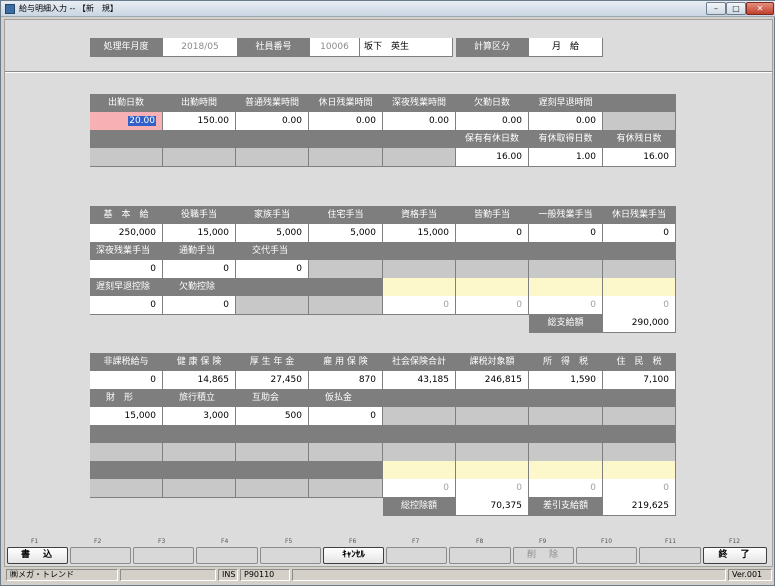 Image resolution: width=775 pixels, height=586 pixels. I want to click on housing-allowance-input: 5,000, so click(346, 233).